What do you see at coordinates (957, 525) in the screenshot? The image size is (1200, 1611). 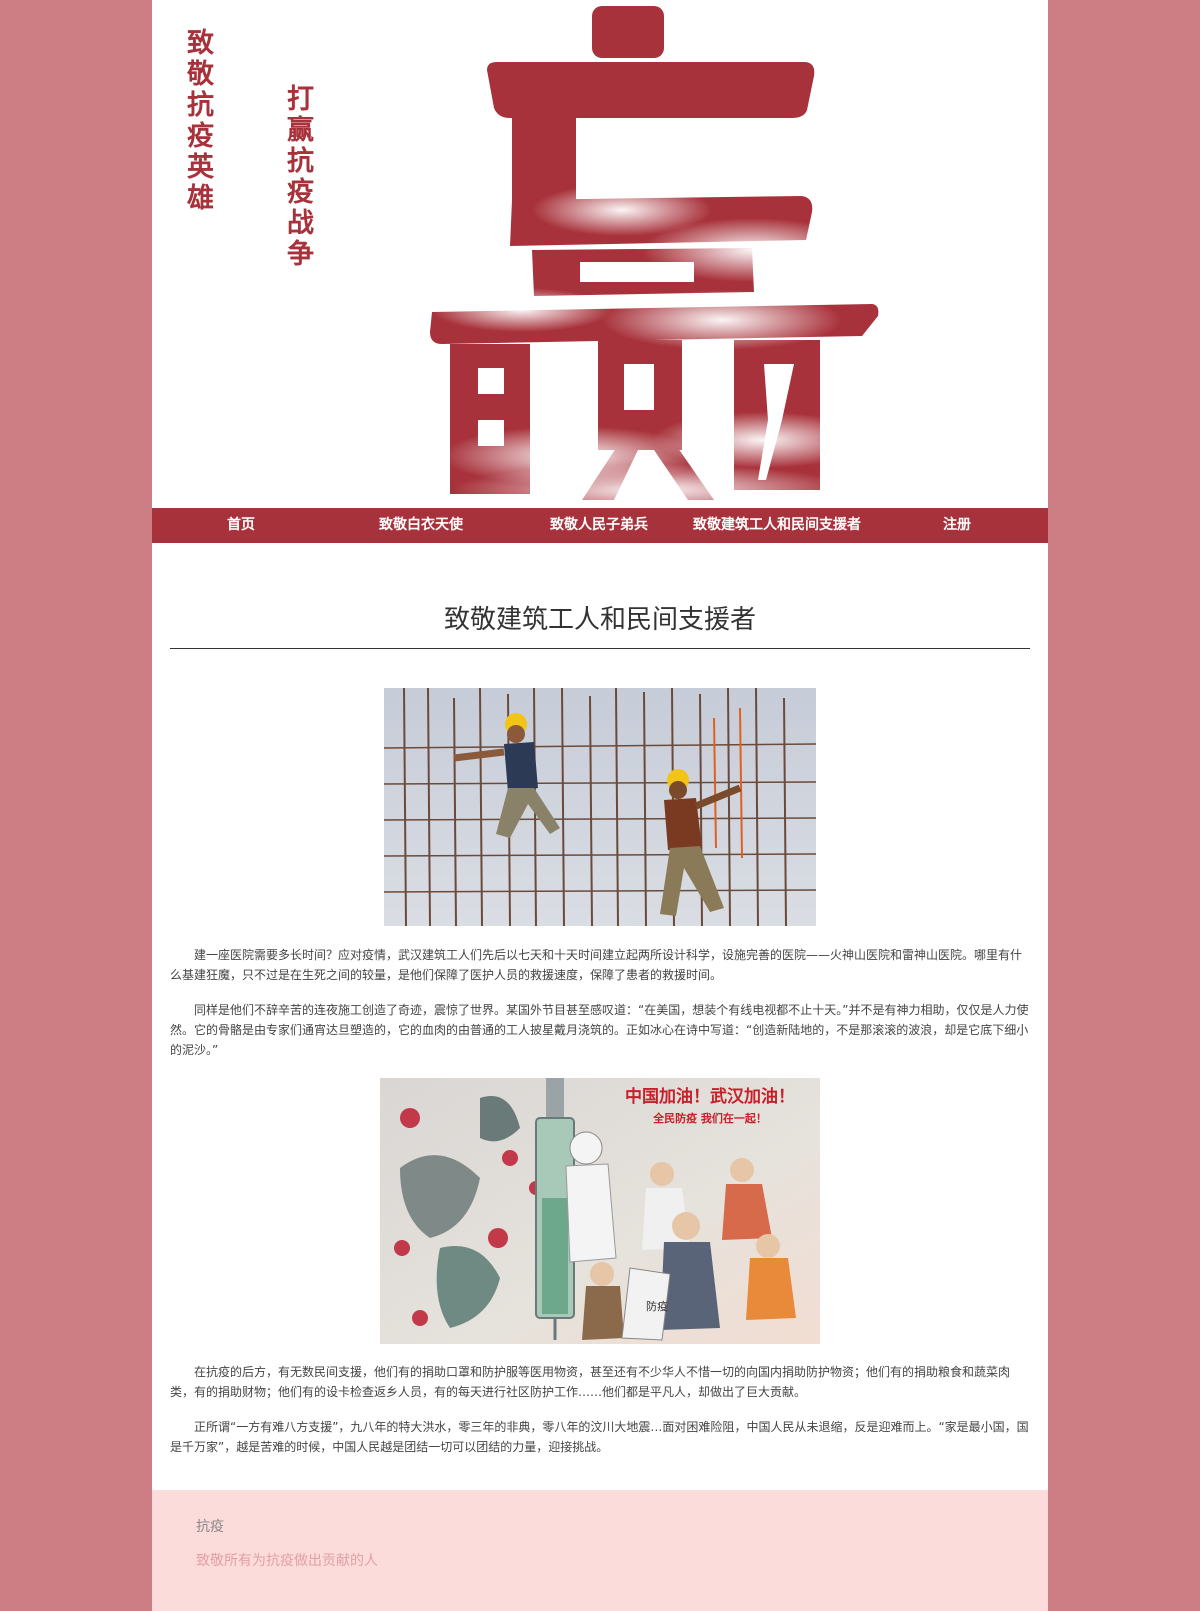 I see `nav-register: 注册` at bounding box center [957, 525].